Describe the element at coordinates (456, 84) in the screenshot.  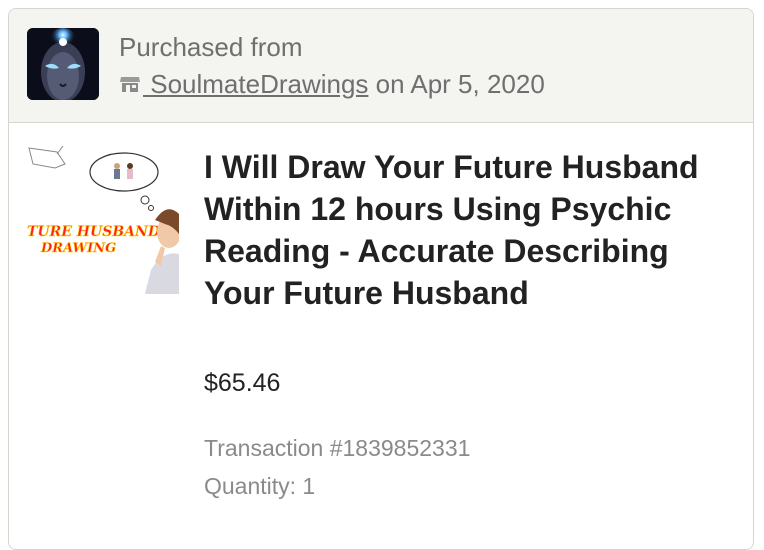
I see `purchase-date: on Apr 5, 2020` at that location.